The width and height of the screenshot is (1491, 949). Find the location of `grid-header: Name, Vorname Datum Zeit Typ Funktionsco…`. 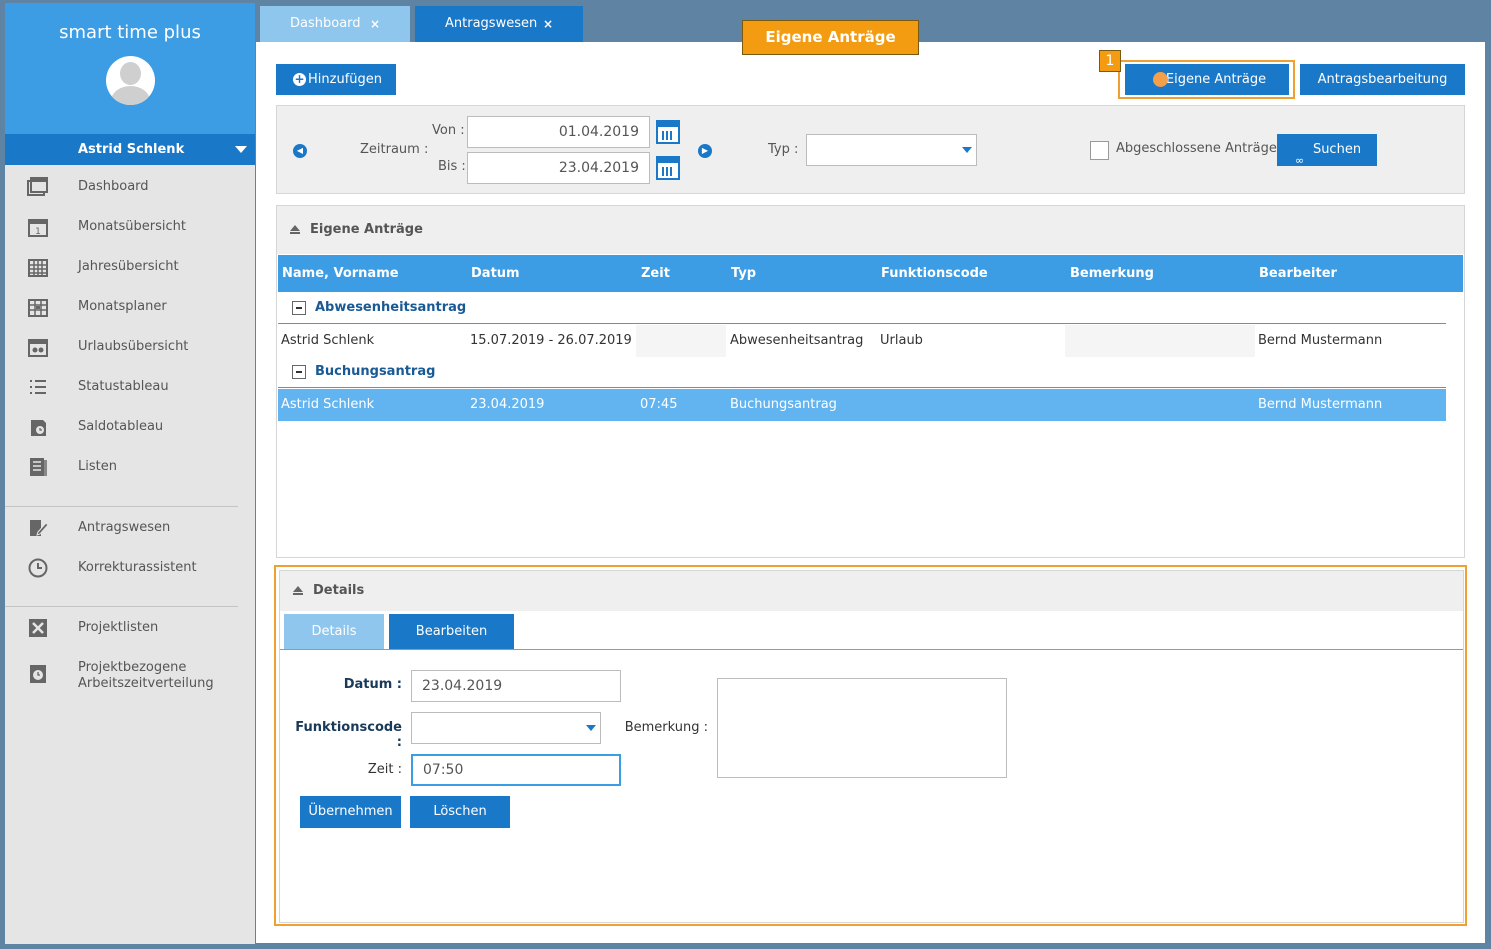

grid-header: Name, Vorname Datum Zeit Typ Funktionsco… is located at coordinates (870, 273).